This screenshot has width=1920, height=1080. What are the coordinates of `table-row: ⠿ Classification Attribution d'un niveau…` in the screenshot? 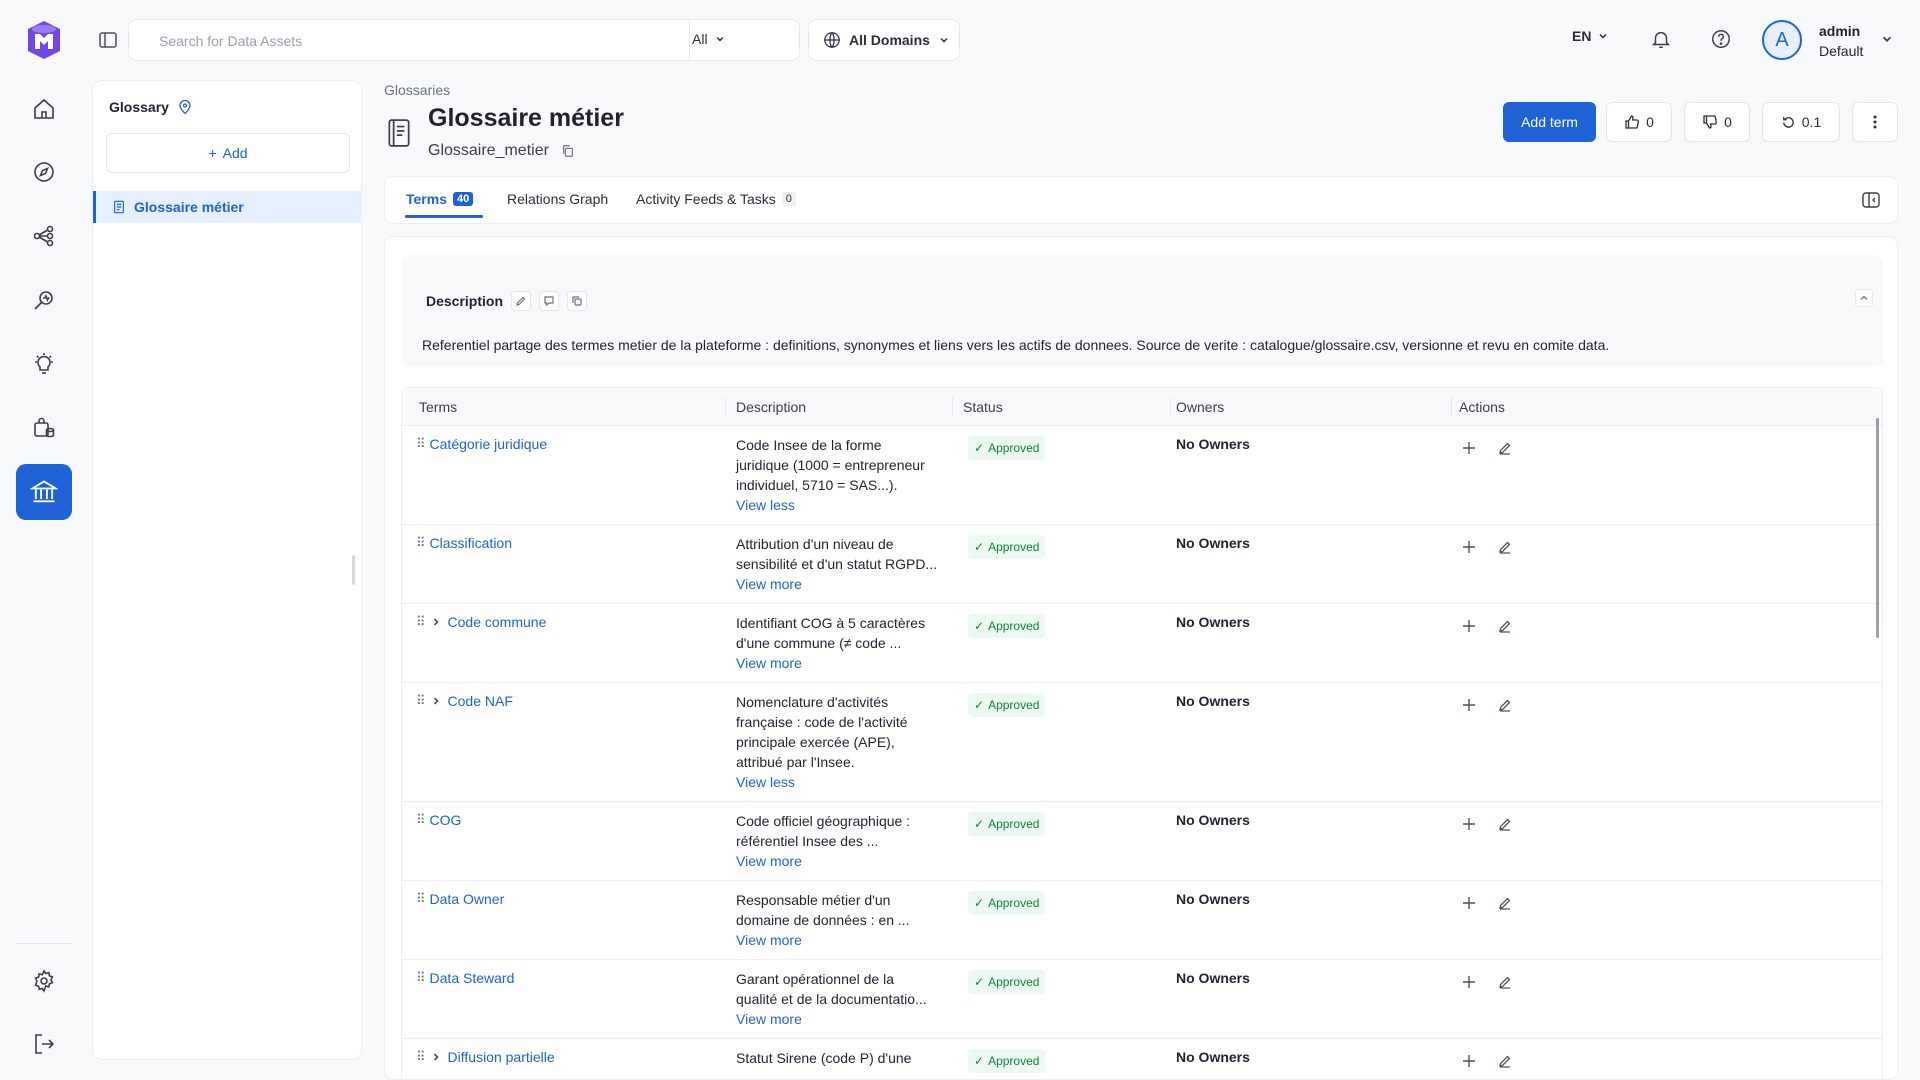 It's located at (1142, 564).